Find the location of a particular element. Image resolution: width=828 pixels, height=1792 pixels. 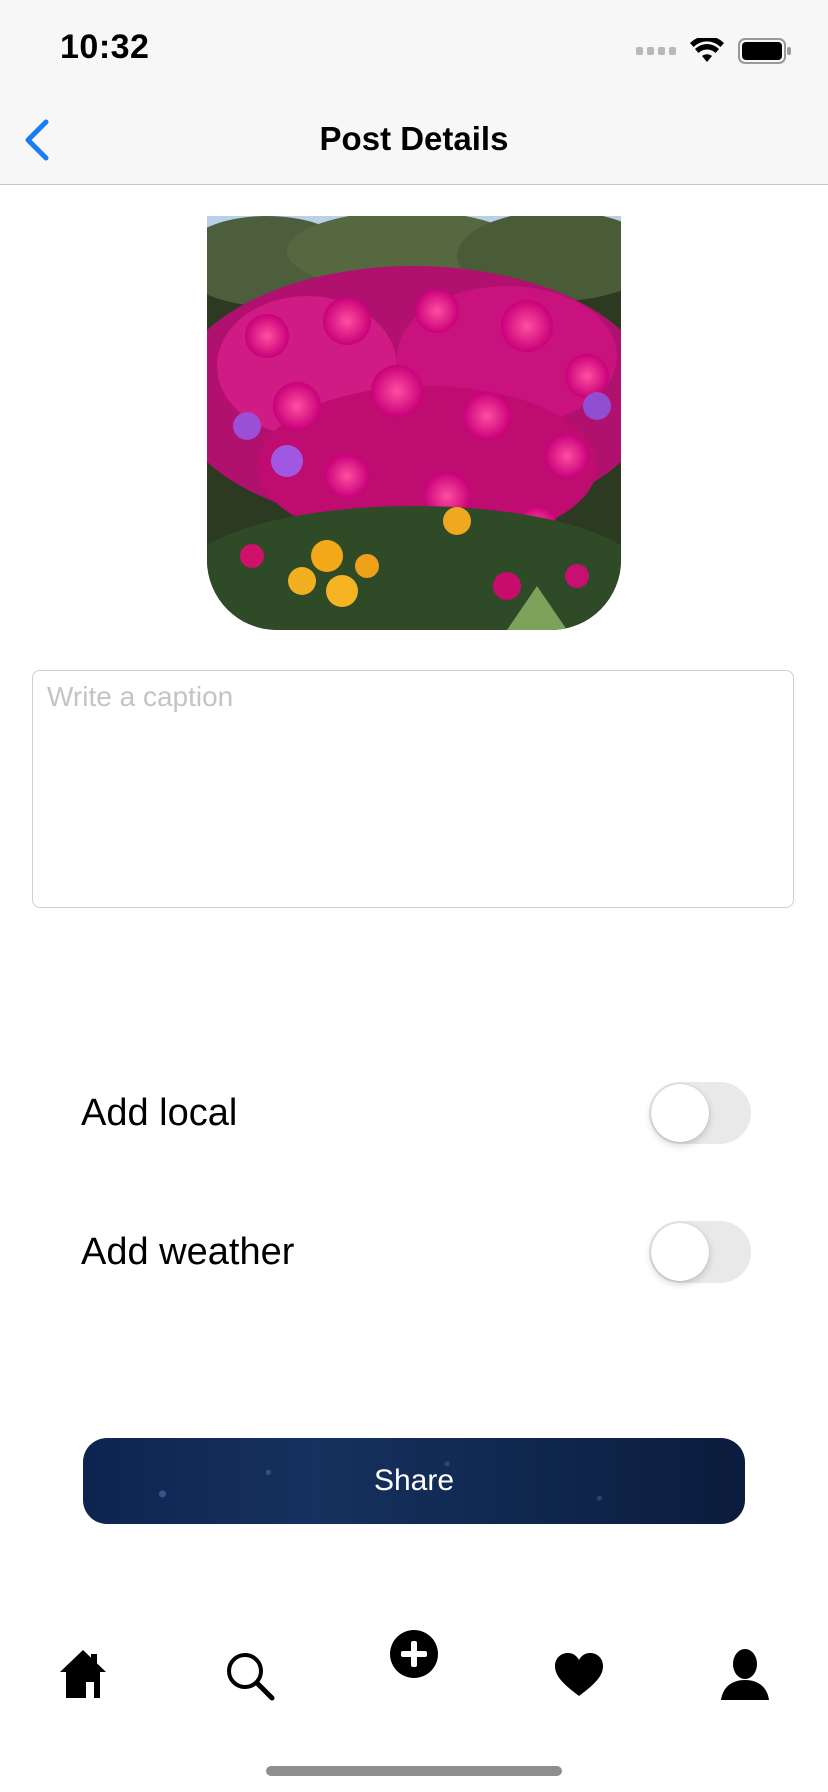

option-row-add-local: Add local is located at coordinates (416, 1114).